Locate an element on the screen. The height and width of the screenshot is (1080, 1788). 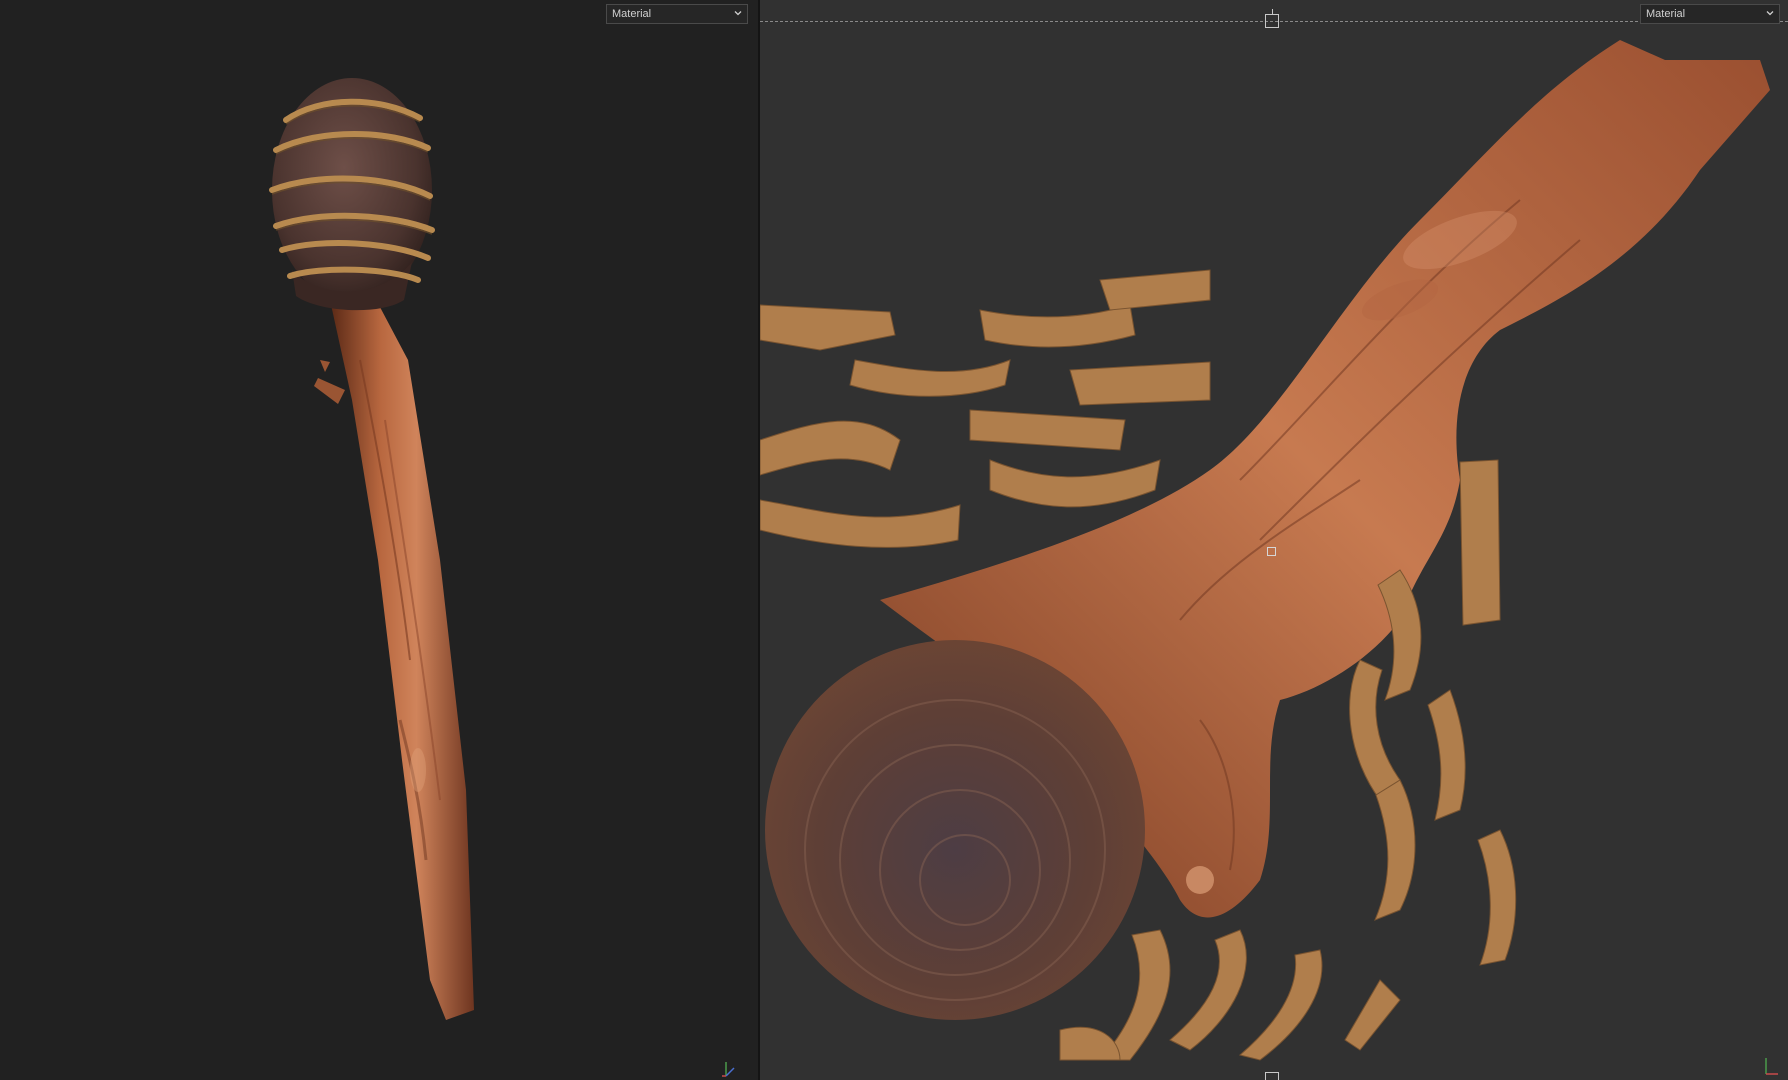
uv-tile-handle-top is located at coordinates (1272, 18).